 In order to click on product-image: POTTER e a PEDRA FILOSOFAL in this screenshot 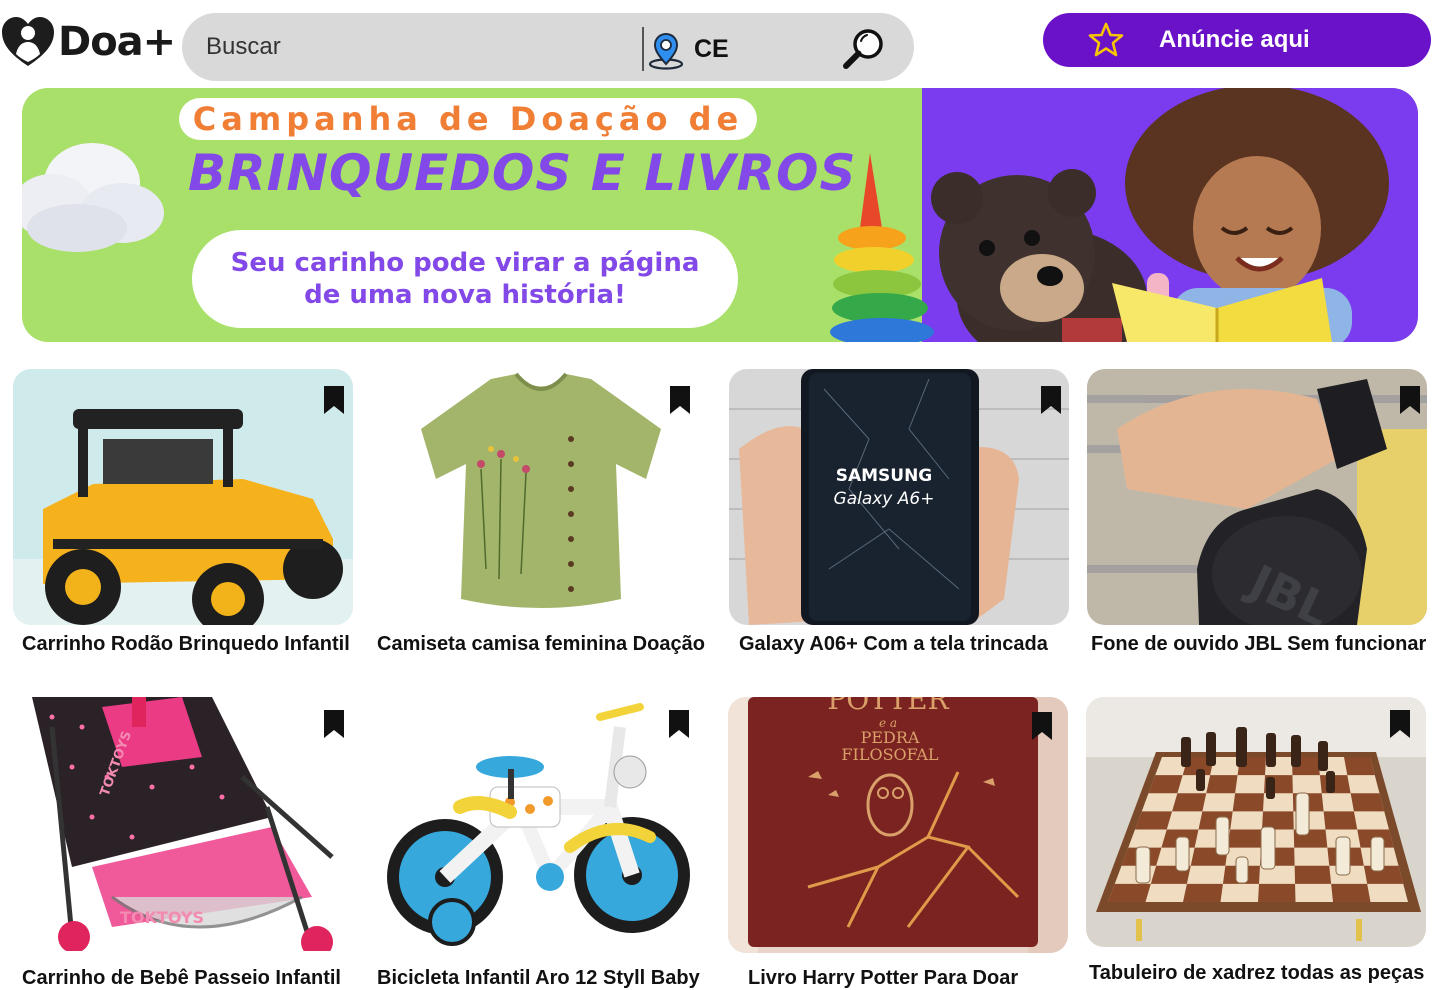, I will do `click(898, 825)`.